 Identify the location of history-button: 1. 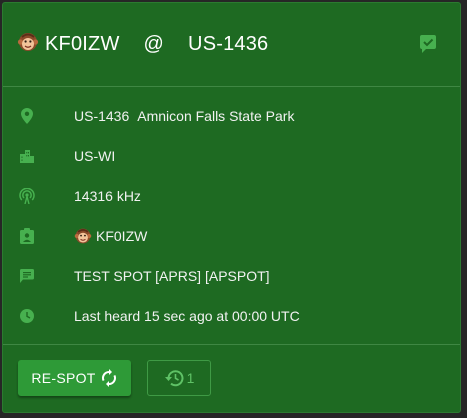
(179, 378).